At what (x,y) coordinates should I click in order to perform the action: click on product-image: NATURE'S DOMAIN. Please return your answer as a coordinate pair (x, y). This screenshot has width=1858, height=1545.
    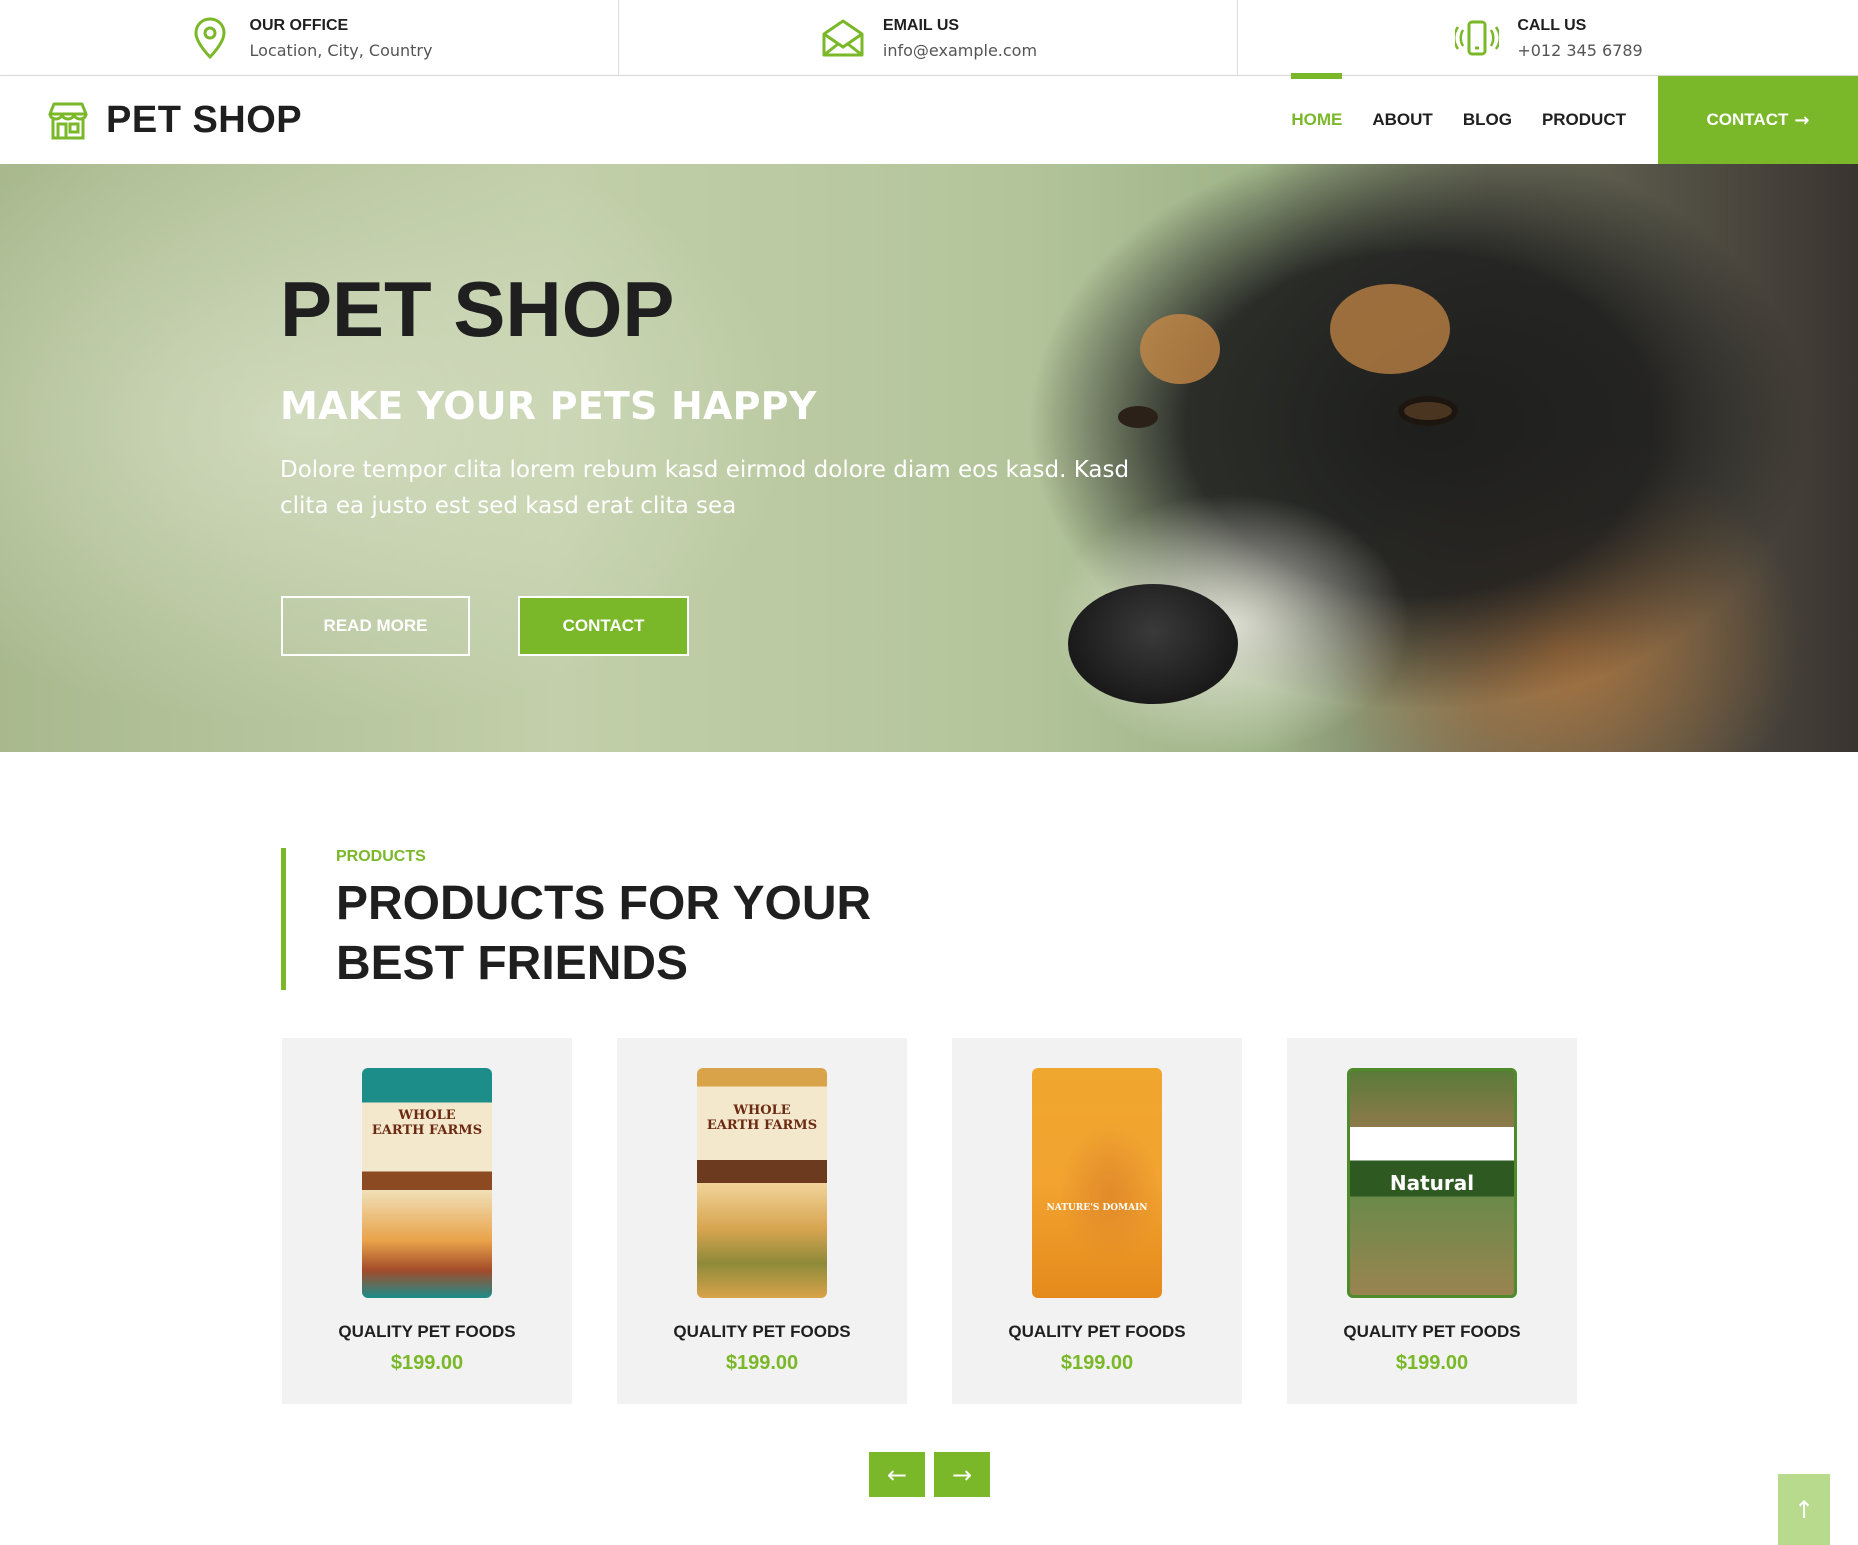
    Looking at the image, I should click on (1097, 1183).